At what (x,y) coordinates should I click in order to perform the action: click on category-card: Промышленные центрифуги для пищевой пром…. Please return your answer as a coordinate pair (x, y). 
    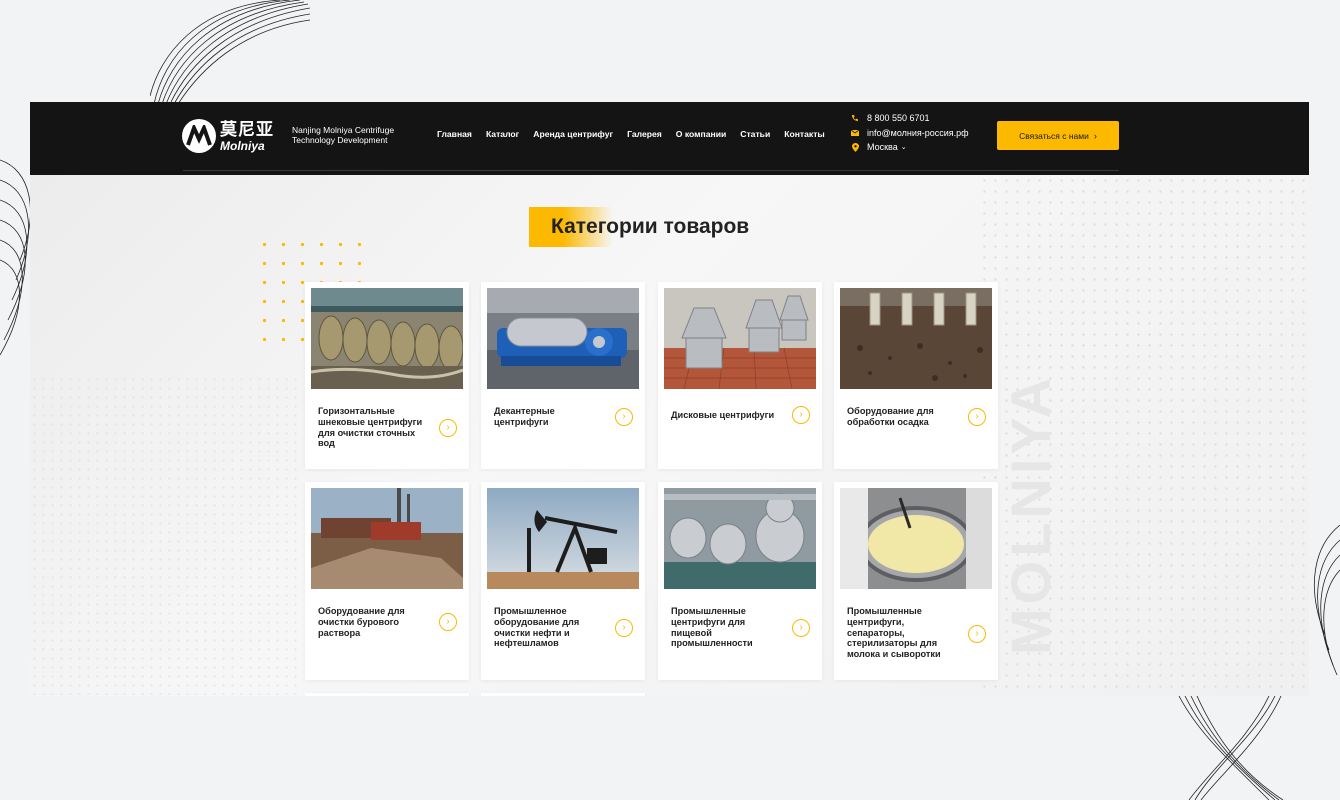
    Looking at the image, I should click on (740, 581).